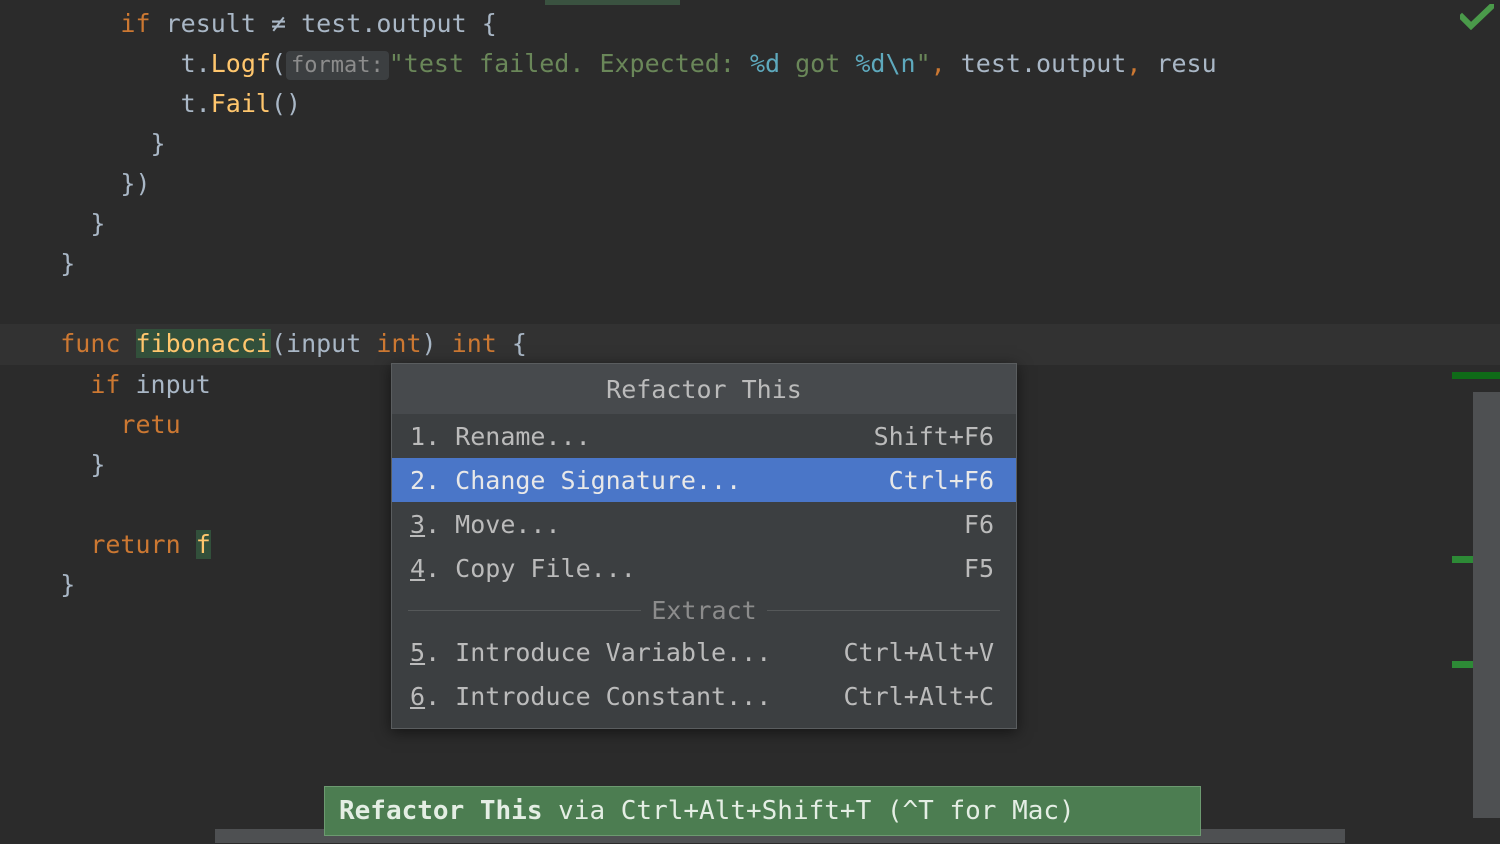 The width and height of the screenshot is (1500, 844). What do you see at coordinates (278, 23) in the screenshot?
I see `token-not-equal-ligature: ≠` at bounding box center [278, 23].